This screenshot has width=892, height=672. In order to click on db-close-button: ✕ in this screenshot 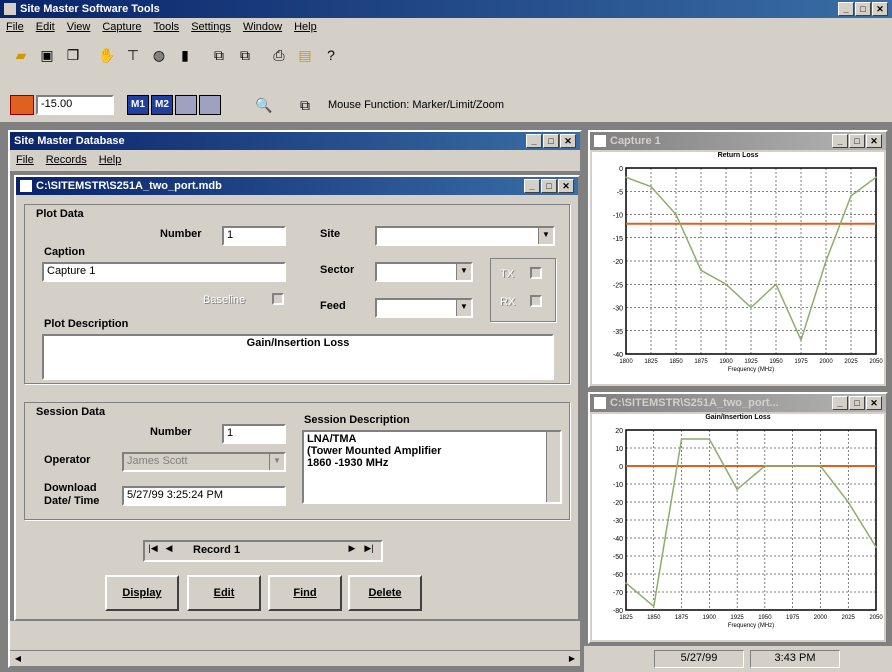, I will do `click(568, 141)`.